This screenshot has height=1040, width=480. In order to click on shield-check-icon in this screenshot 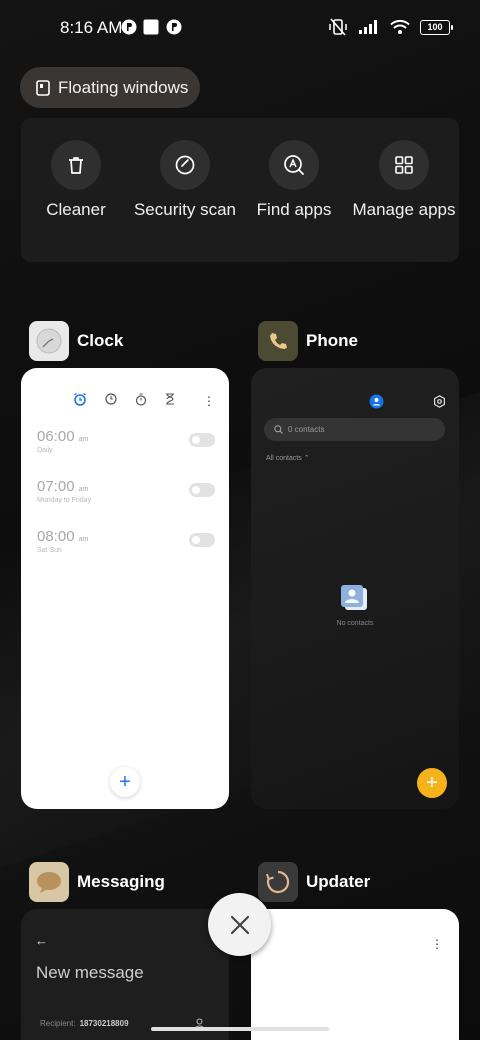, I will do `click(185, 165)`.